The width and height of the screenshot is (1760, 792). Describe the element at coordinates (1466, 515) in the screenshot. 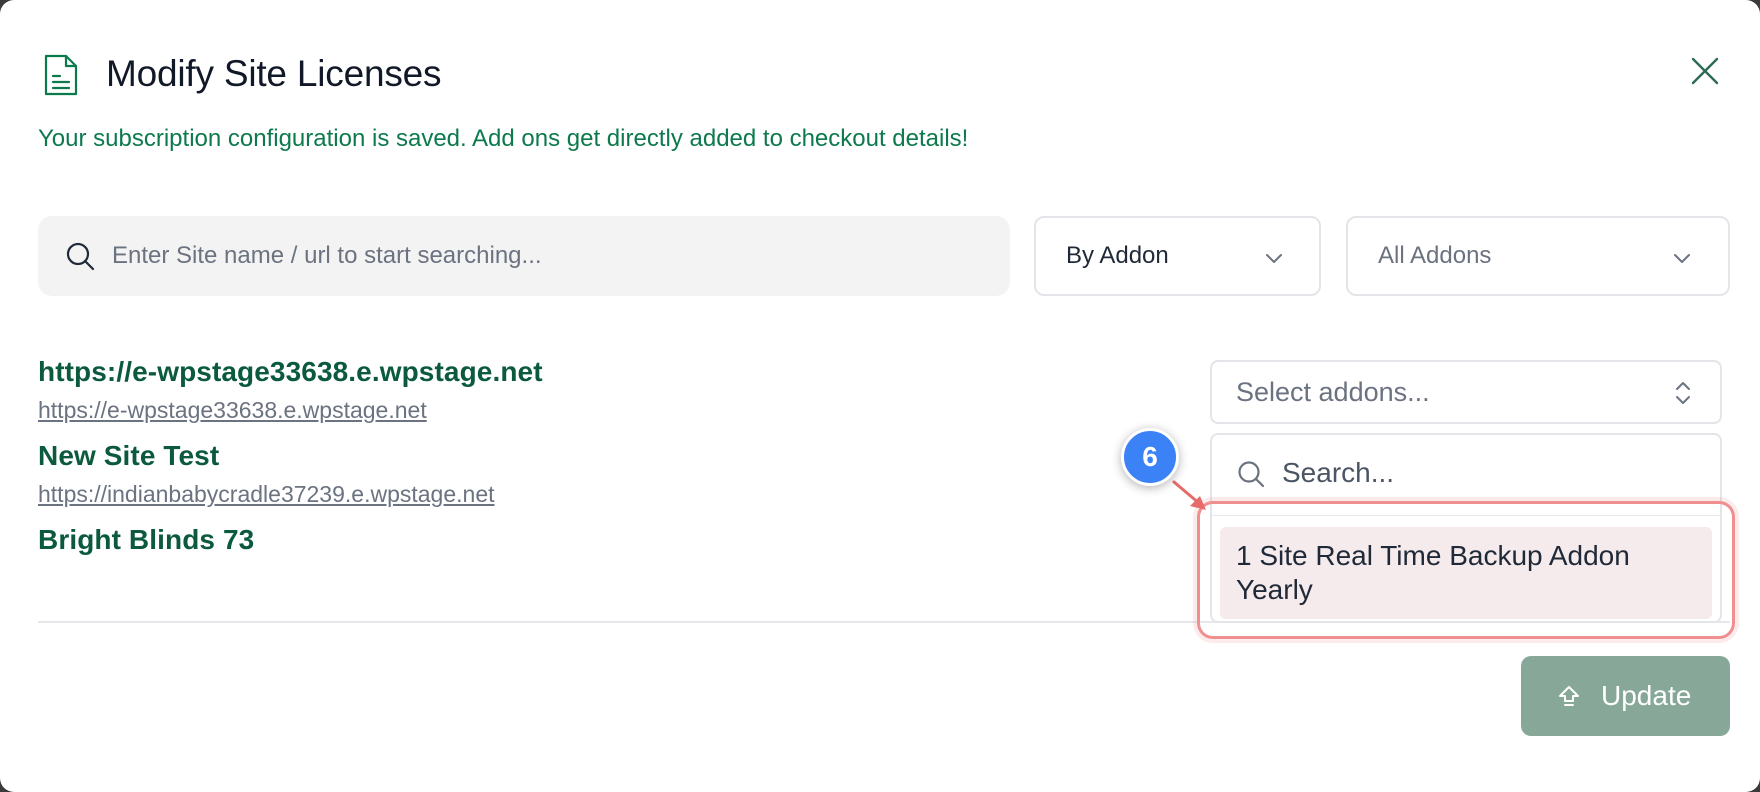

I see `dropdown-separator` at that location.